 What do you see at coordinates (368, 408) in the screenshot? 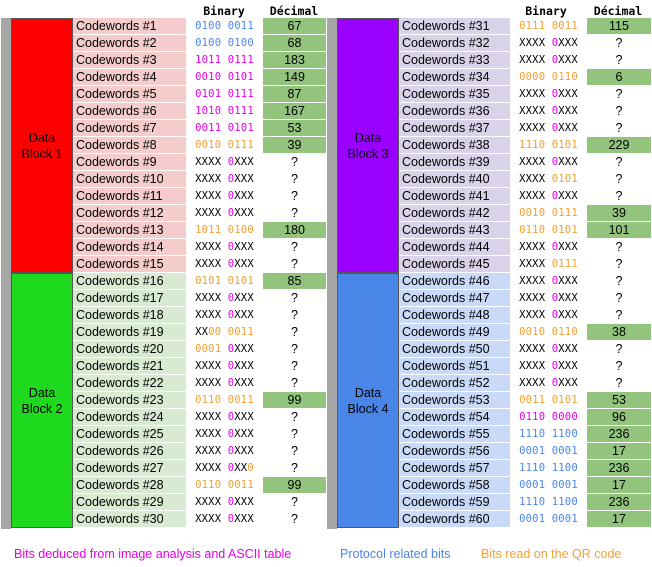
I see `block-label-line: Block 4` at bounding box center [368, 408].